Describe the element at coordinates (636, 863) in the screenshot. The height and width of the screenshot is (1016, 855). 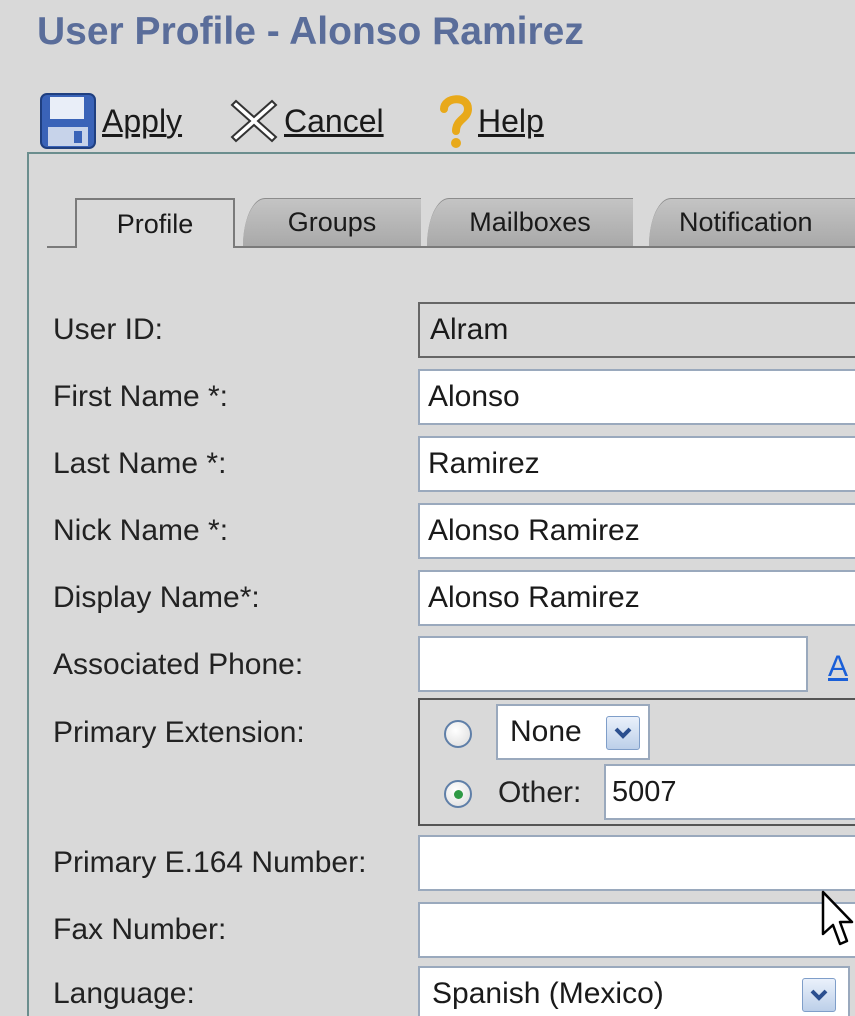
I see `primary-e164-field` at that location.